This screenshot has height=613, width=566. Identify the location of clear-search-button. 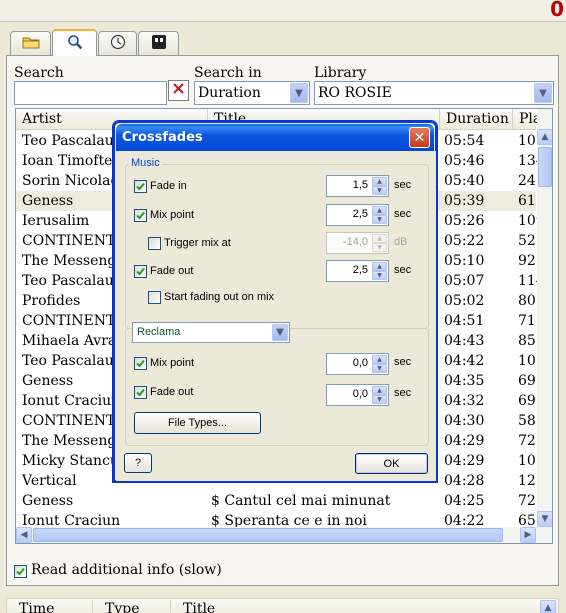
(178, 90).